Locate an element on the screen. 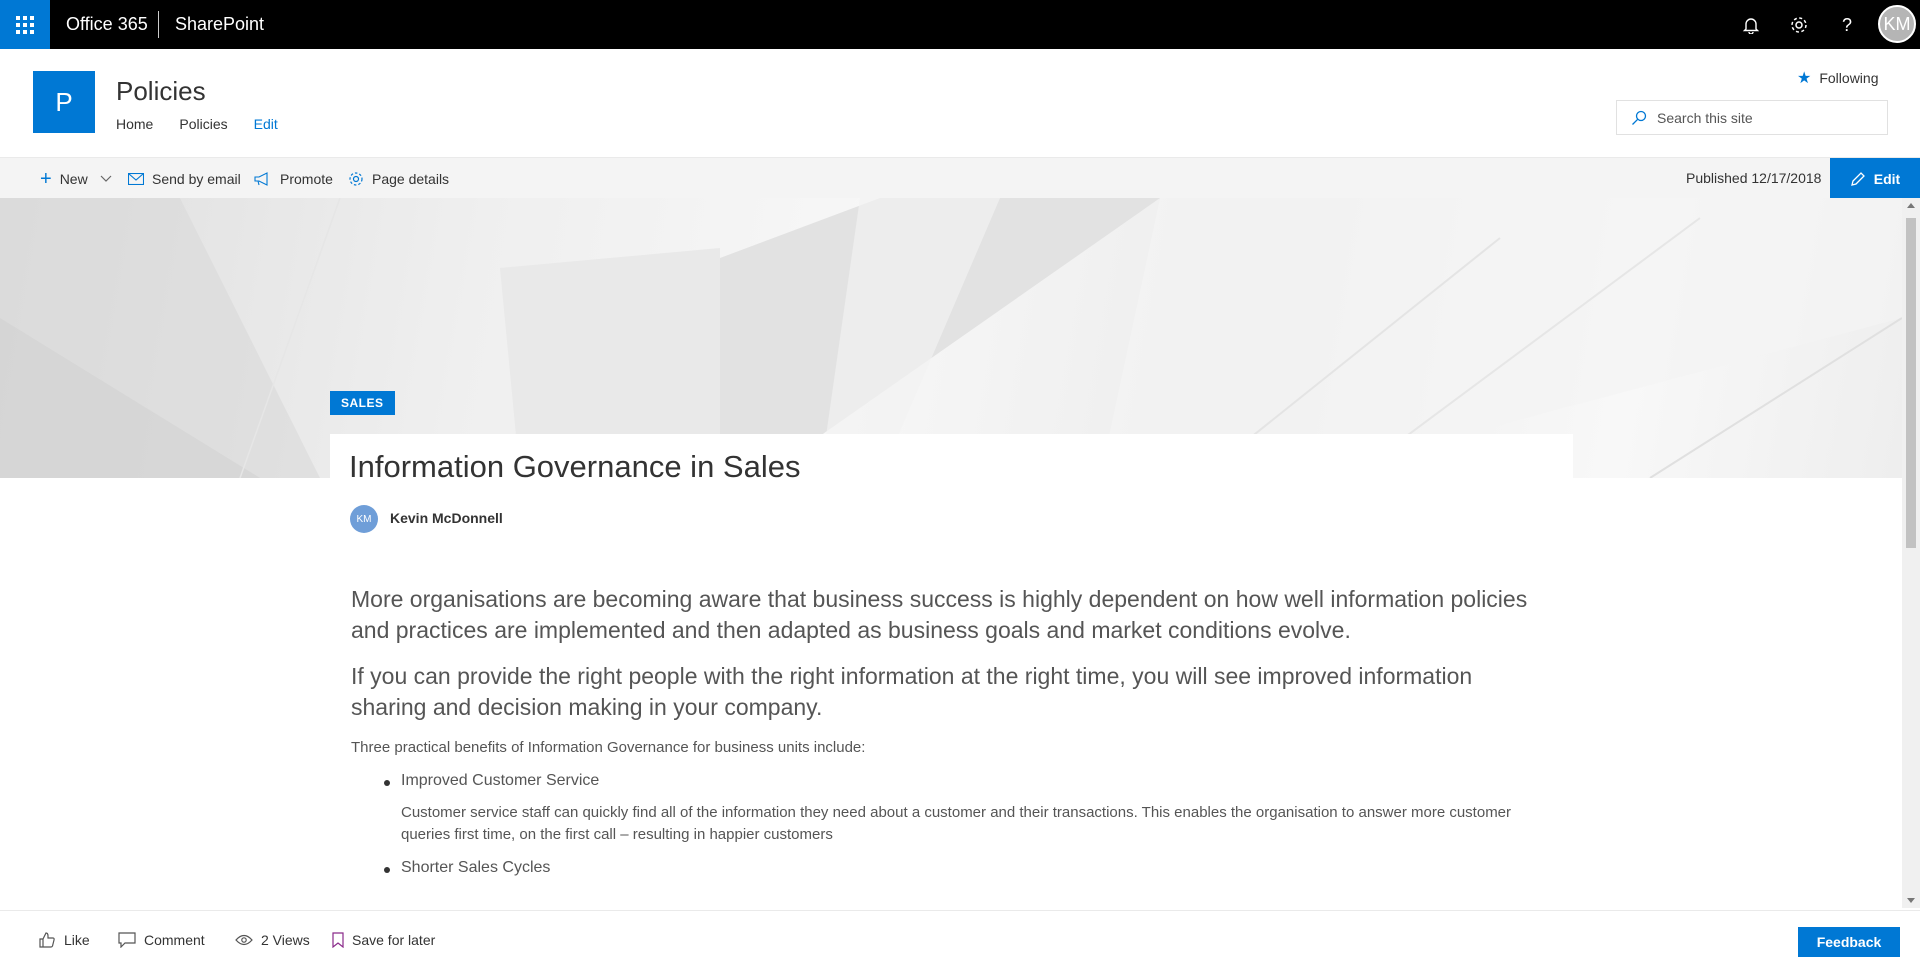  benefit-title: Improved Customer Service is located at coordinates (500, 780).